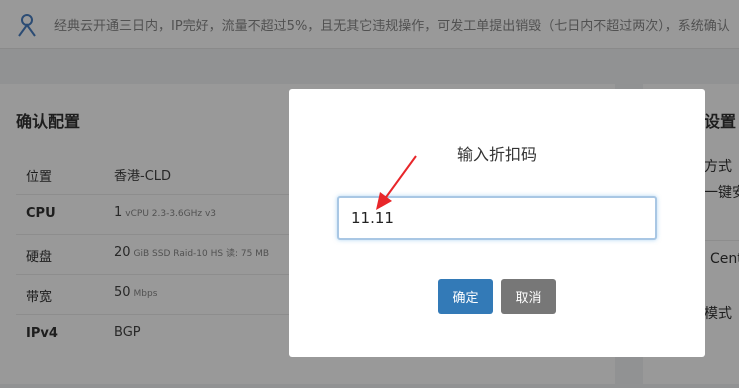 This screenshot has height=388, width=739. I want to click on confirm-button: 确定, so click(465, 296).